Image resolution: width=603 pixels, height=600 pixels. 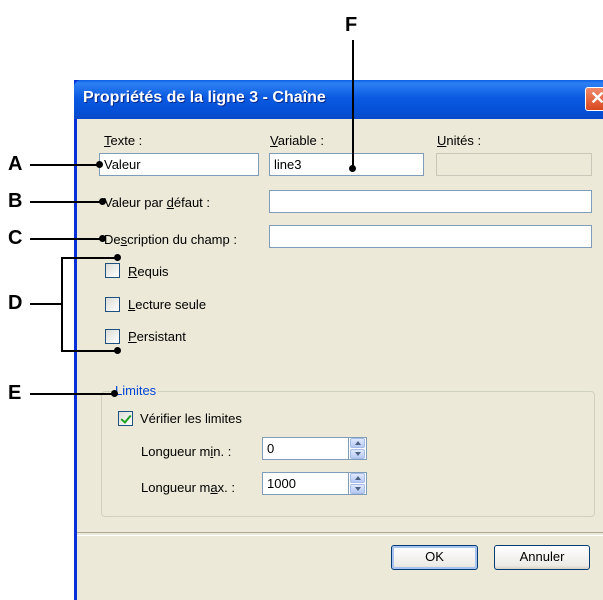 What do you see at coordinates (353, 104) in the screenshot?
I see `callout-f-line` at bounding box center [353, 104].